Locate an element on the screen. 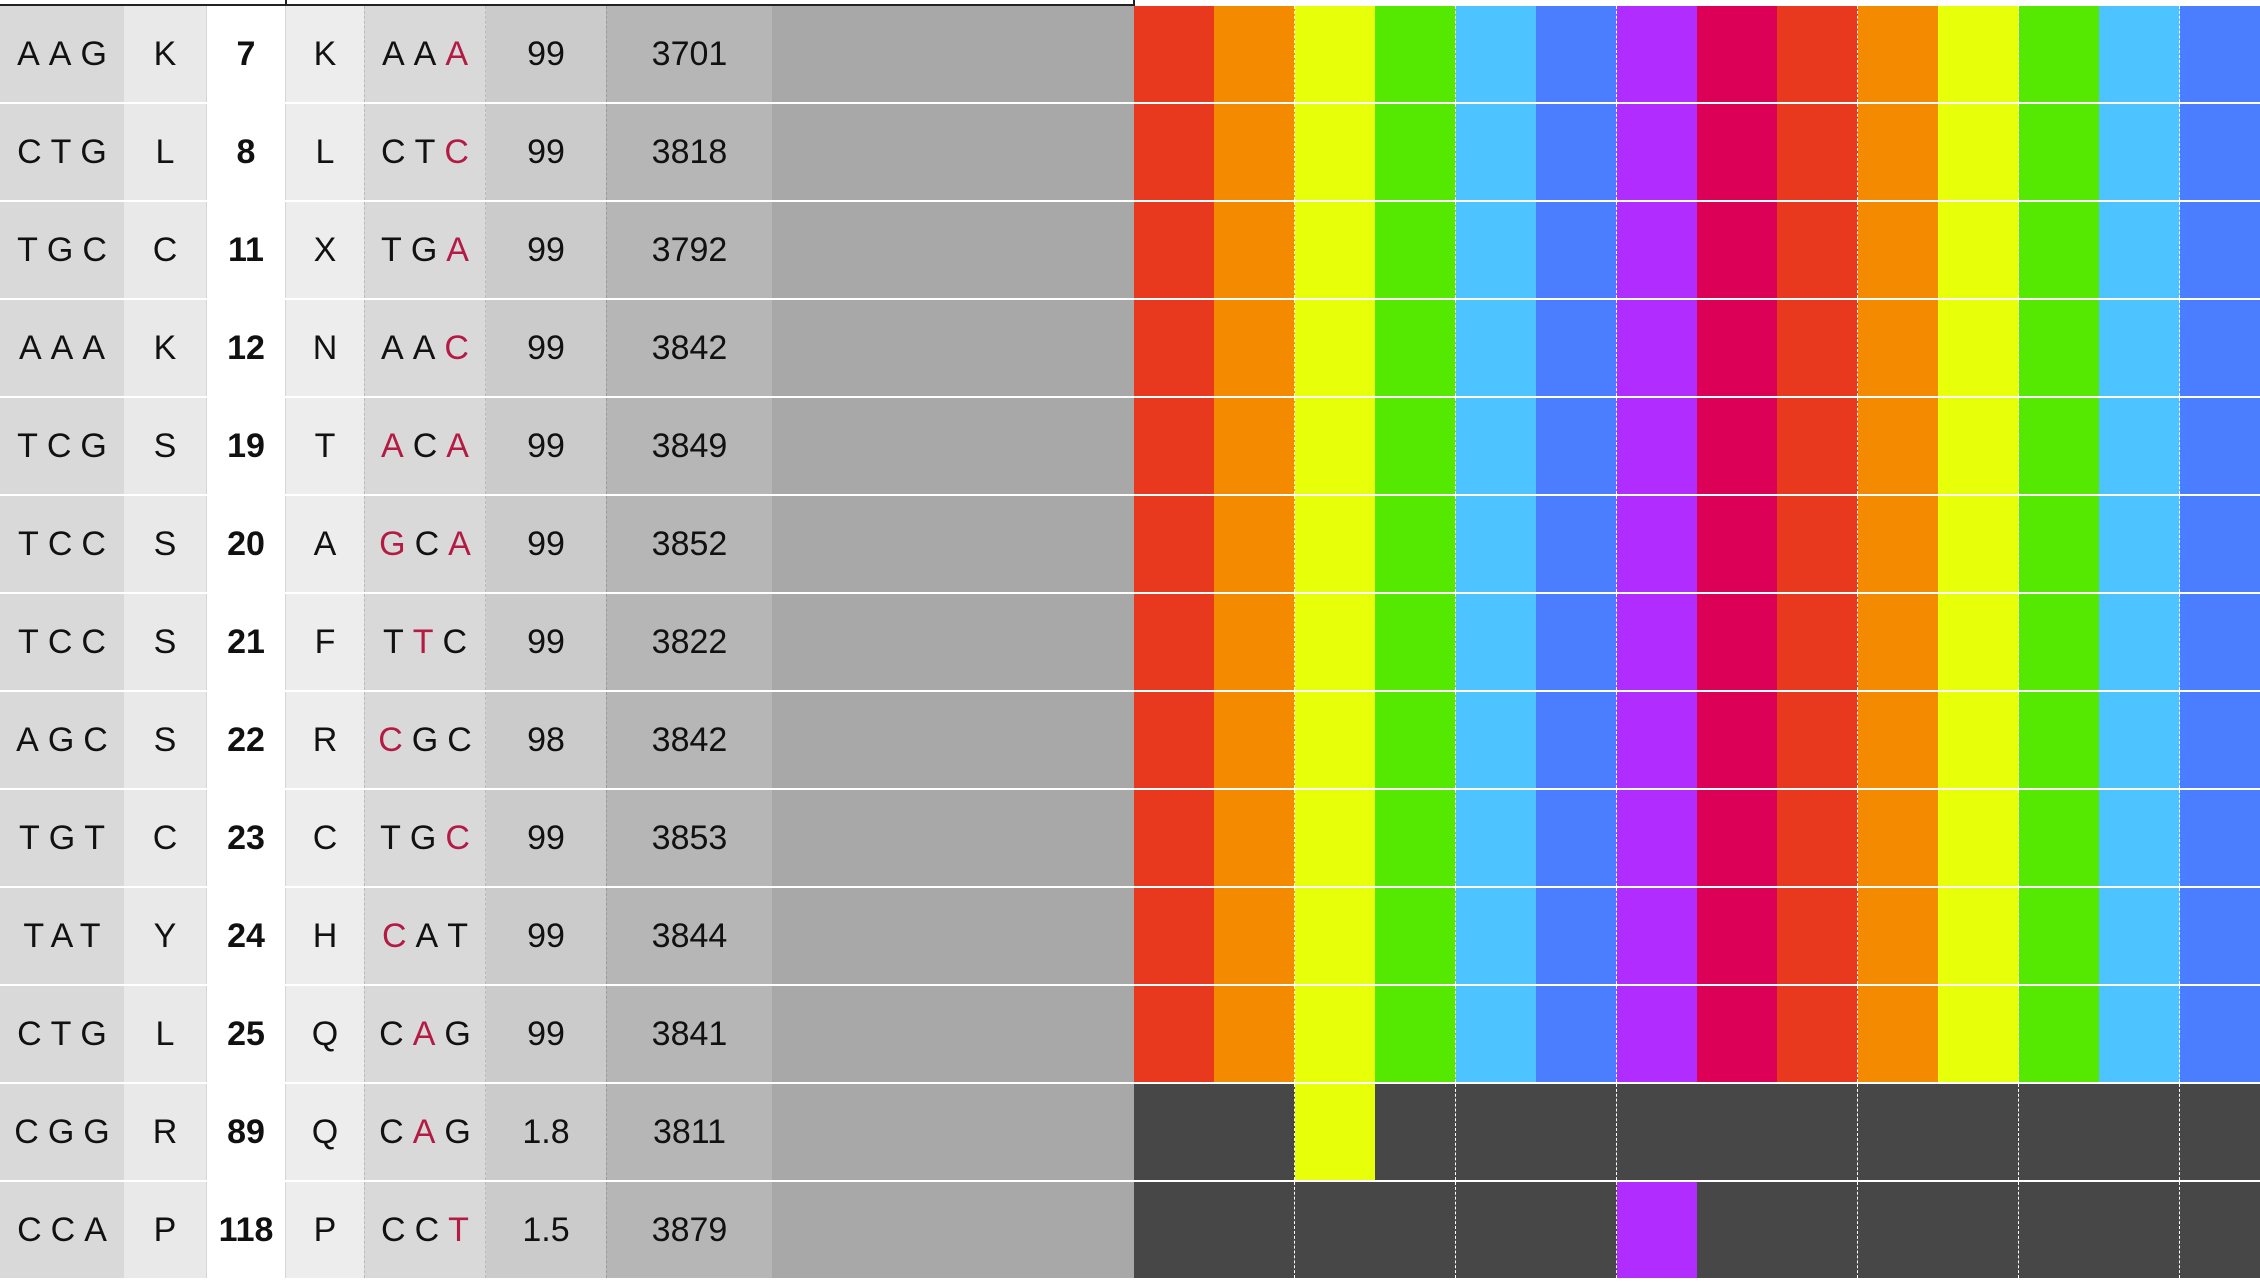 Image resolution: width=2260 pixels, height=1282 pixels. table-row: CTG L 8 L CTC 99 3818 is located at coordinates (1130, 152).